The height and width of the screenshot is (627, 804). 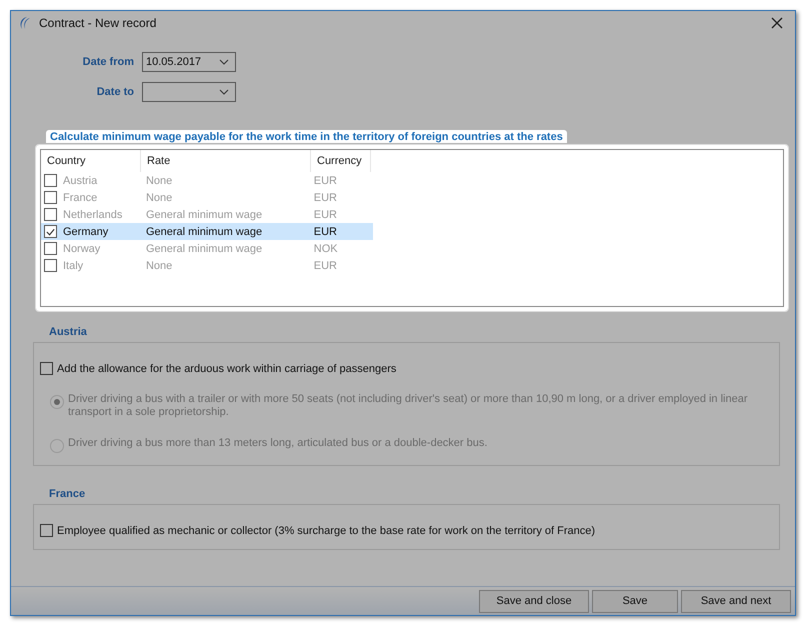 What do you see at coordinates (534, 601) in the screenshot?
I see `footer-button: Save and close` at bounding box center [534, 601].